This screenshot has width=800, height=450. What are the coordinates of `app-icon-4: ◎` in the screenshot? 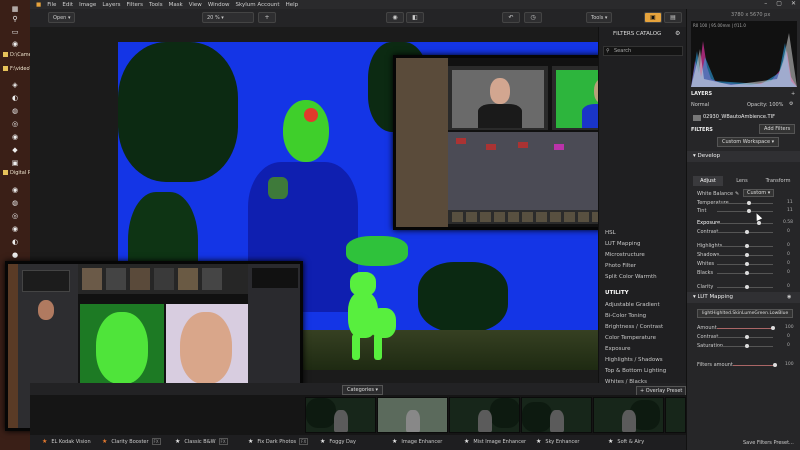 It's located at (15, 124).